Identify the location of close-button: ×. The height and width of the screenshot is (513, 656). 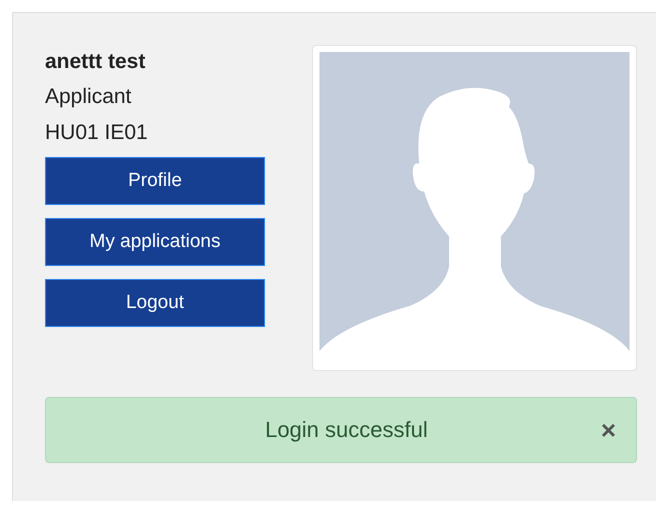
(608, 430).